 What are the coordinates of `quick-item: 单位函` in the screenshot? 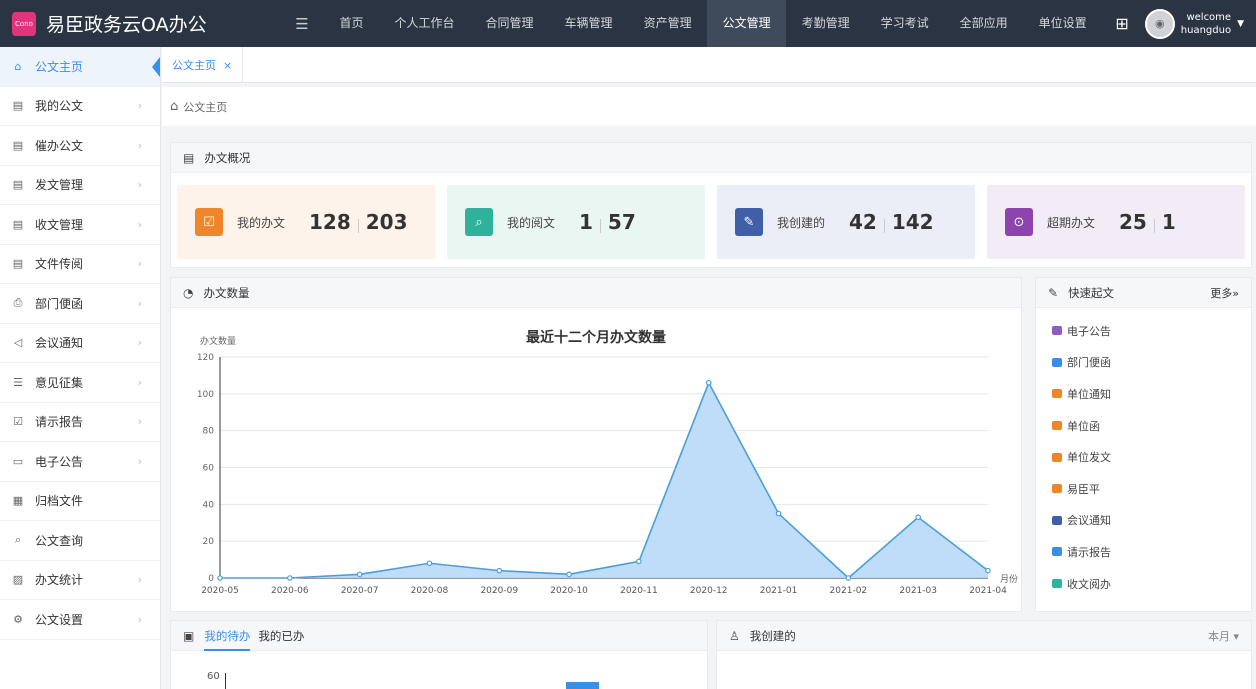 It's located at (1143, 426).